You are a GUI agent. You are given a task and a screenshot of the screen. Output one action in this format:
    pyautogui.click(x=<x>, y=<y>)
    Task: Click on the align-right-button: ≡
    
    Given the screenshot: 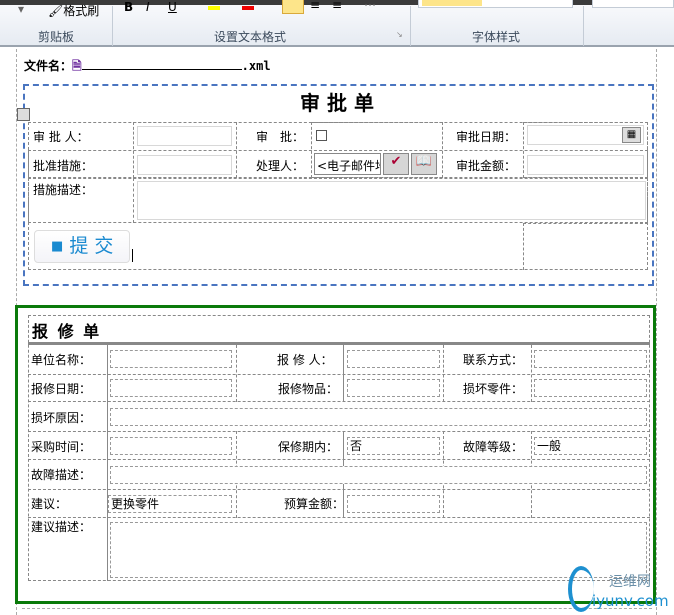 What is the action you would take?
    pyautogui.click(x=337, y=6)
    